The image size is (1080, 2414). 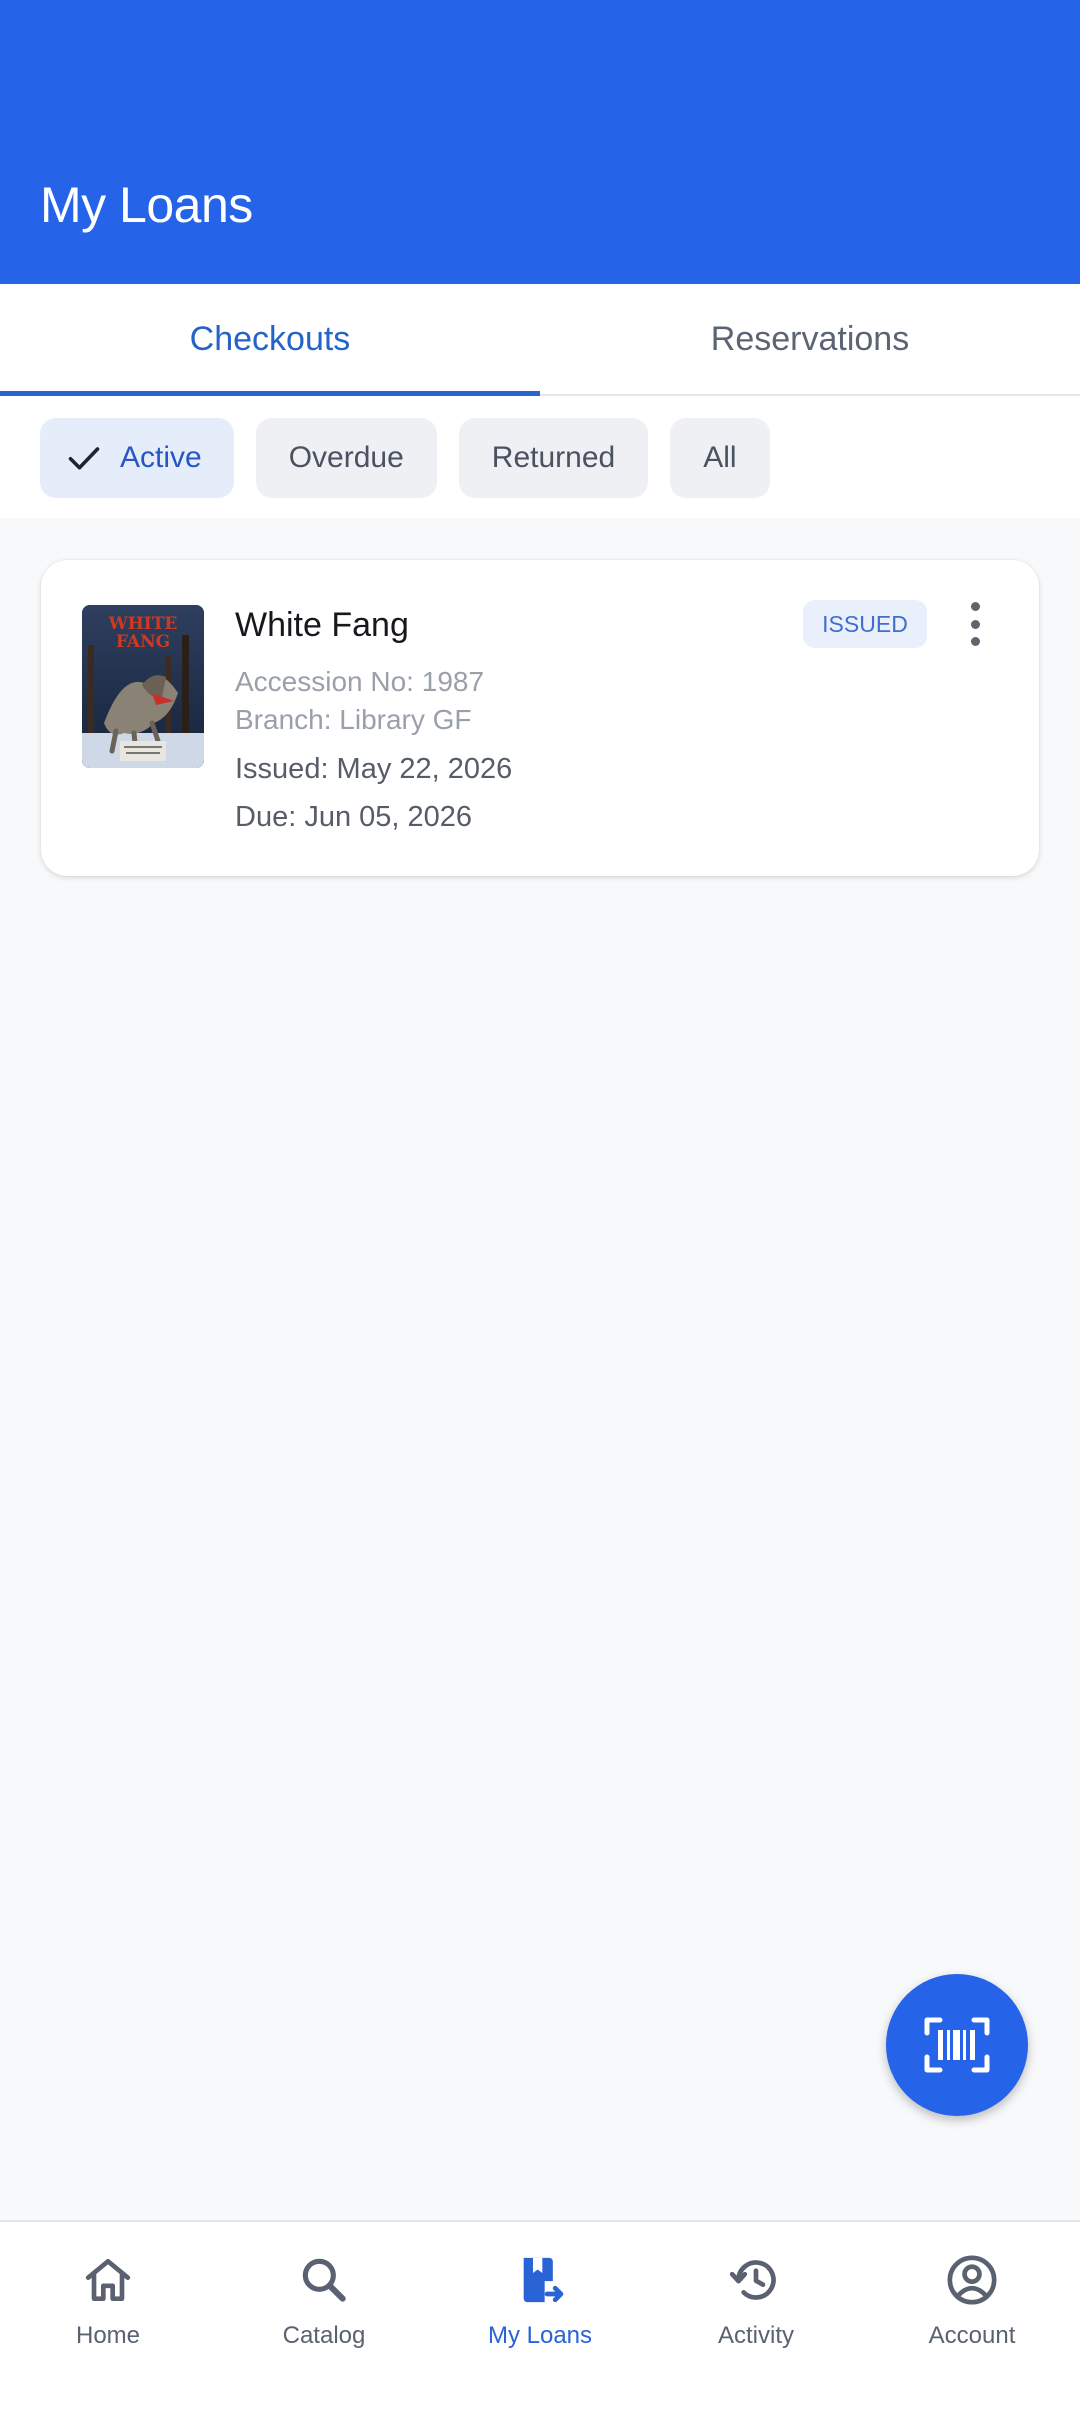 I want to click on scan-barcode-button, so click(x=957, y=2045).